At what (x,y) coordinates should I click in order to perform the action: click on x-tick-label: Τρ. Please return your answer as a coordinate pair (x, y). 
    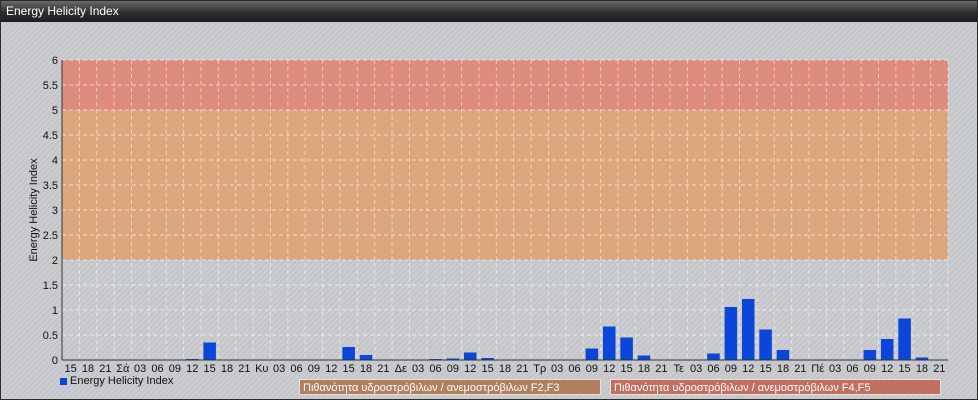
    Looking at the image, I should click on (539, 369).